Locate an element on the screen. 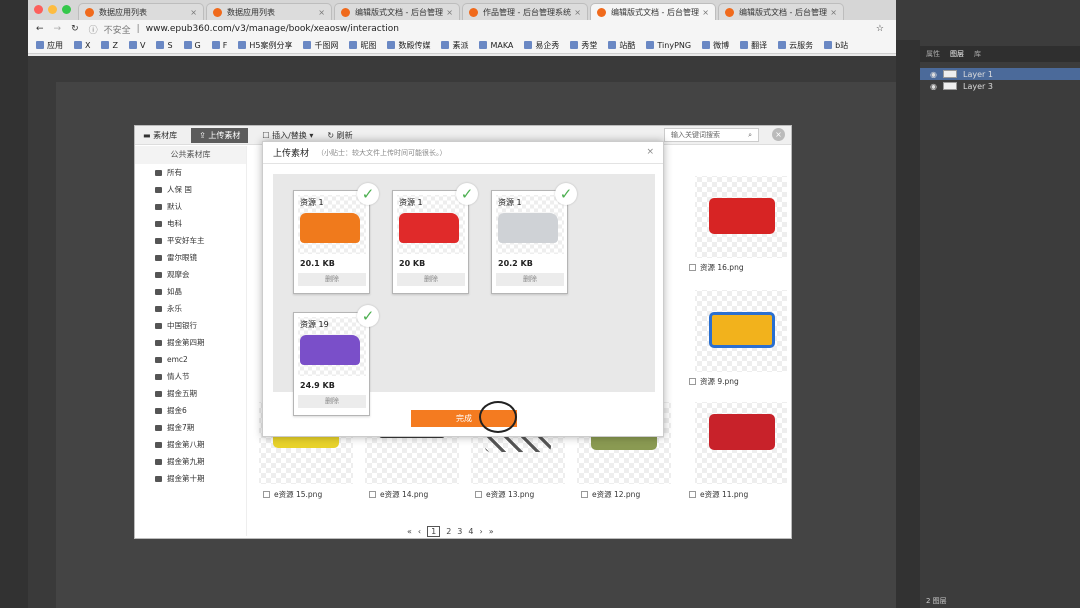 The height and width of the screenshot is (608, 1080). folder-item: 人保 国 is located at coordinates (190, 189).